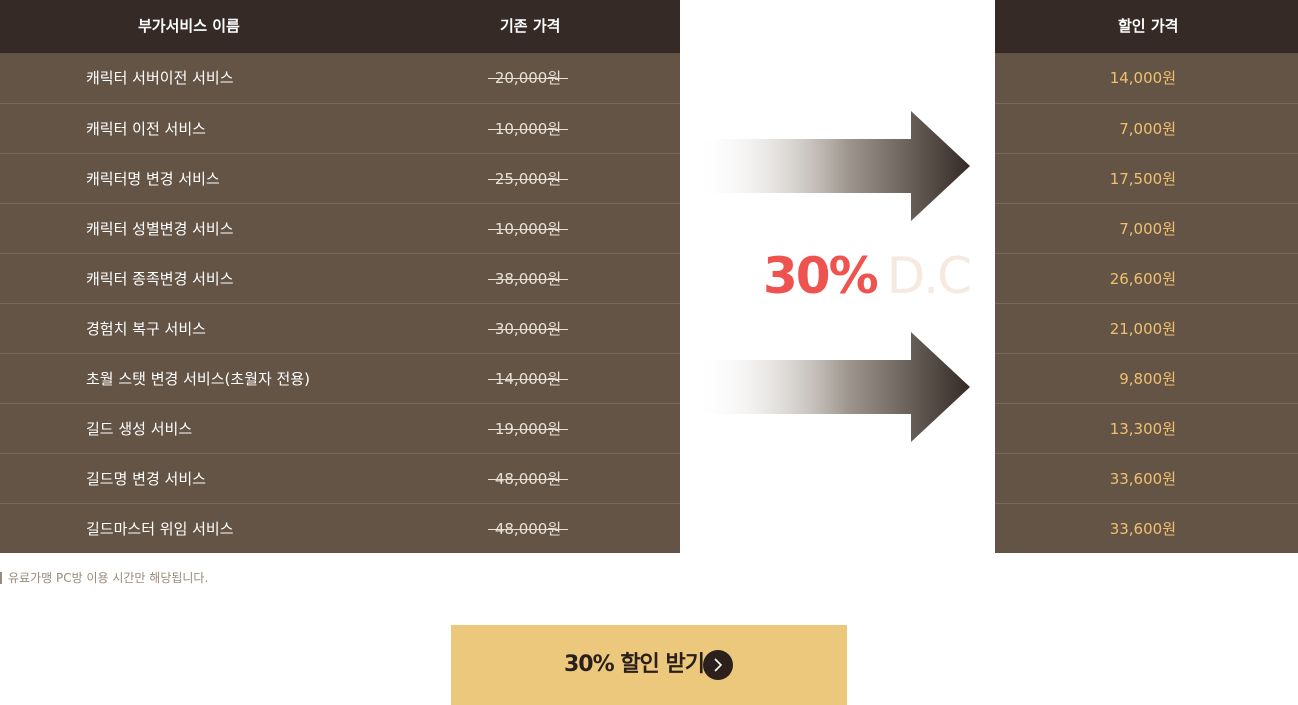 The height and width of the screenshot is (705, 1298). What do you see at coordinates (146, 479) in the screenshot?
I see `service-name: 길드명 변경 서비스` at bounding box center [146, 479].